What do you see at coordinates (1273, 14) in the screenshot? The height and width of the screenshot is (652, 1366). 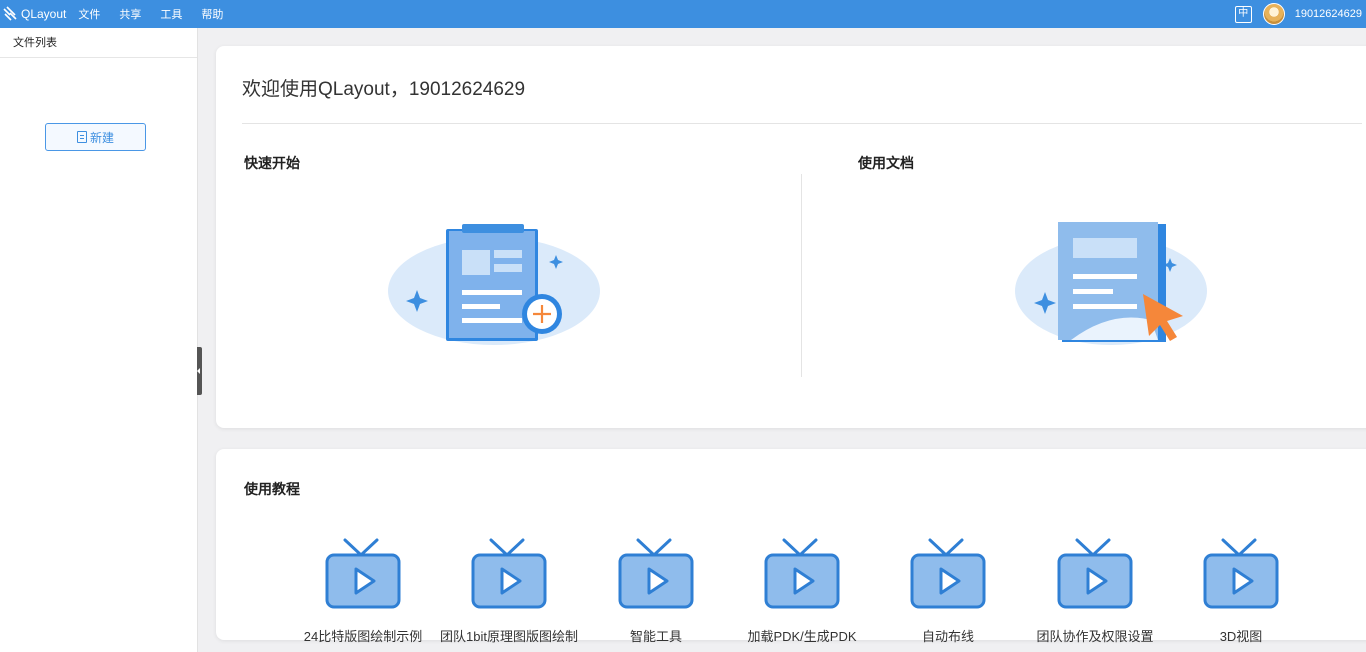 I see `avatar` at bounding box center [1273, 14].